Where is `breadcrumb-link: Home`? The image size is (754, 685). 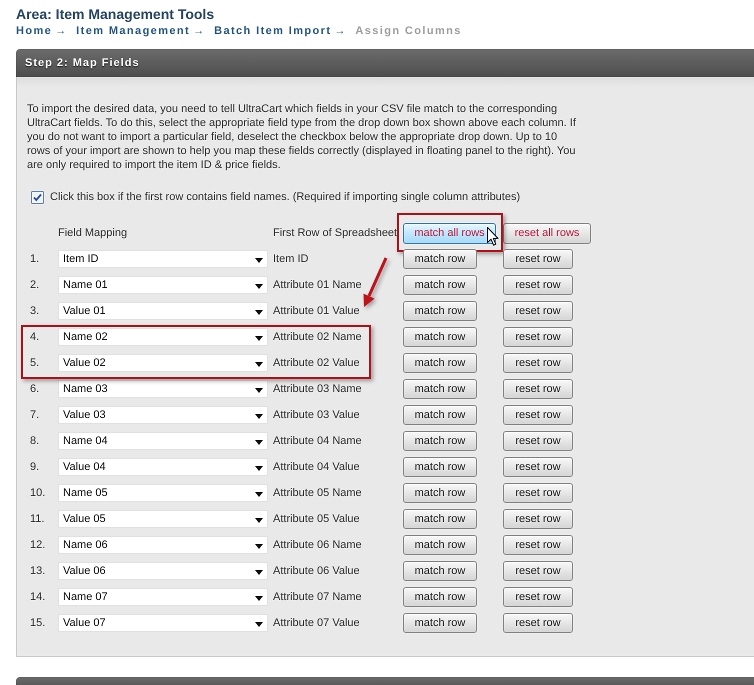
breadcrumb-link: Home is located at coordinates (34, 31).